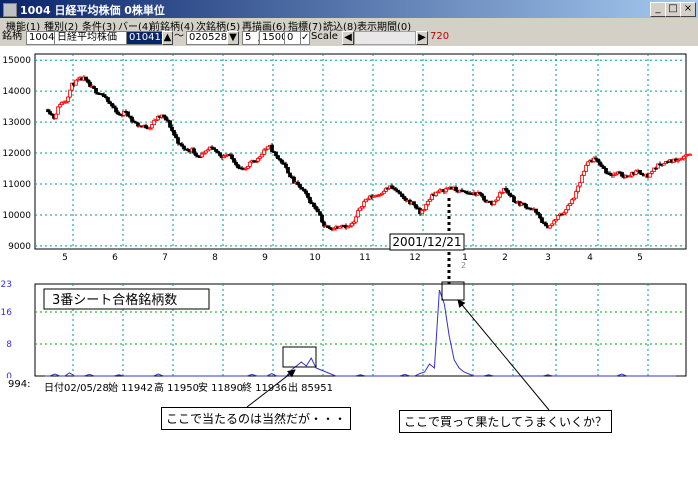 This screenshot has width=698, height=477. I want to click on stock-label: 銘柄, so click(12, 36).